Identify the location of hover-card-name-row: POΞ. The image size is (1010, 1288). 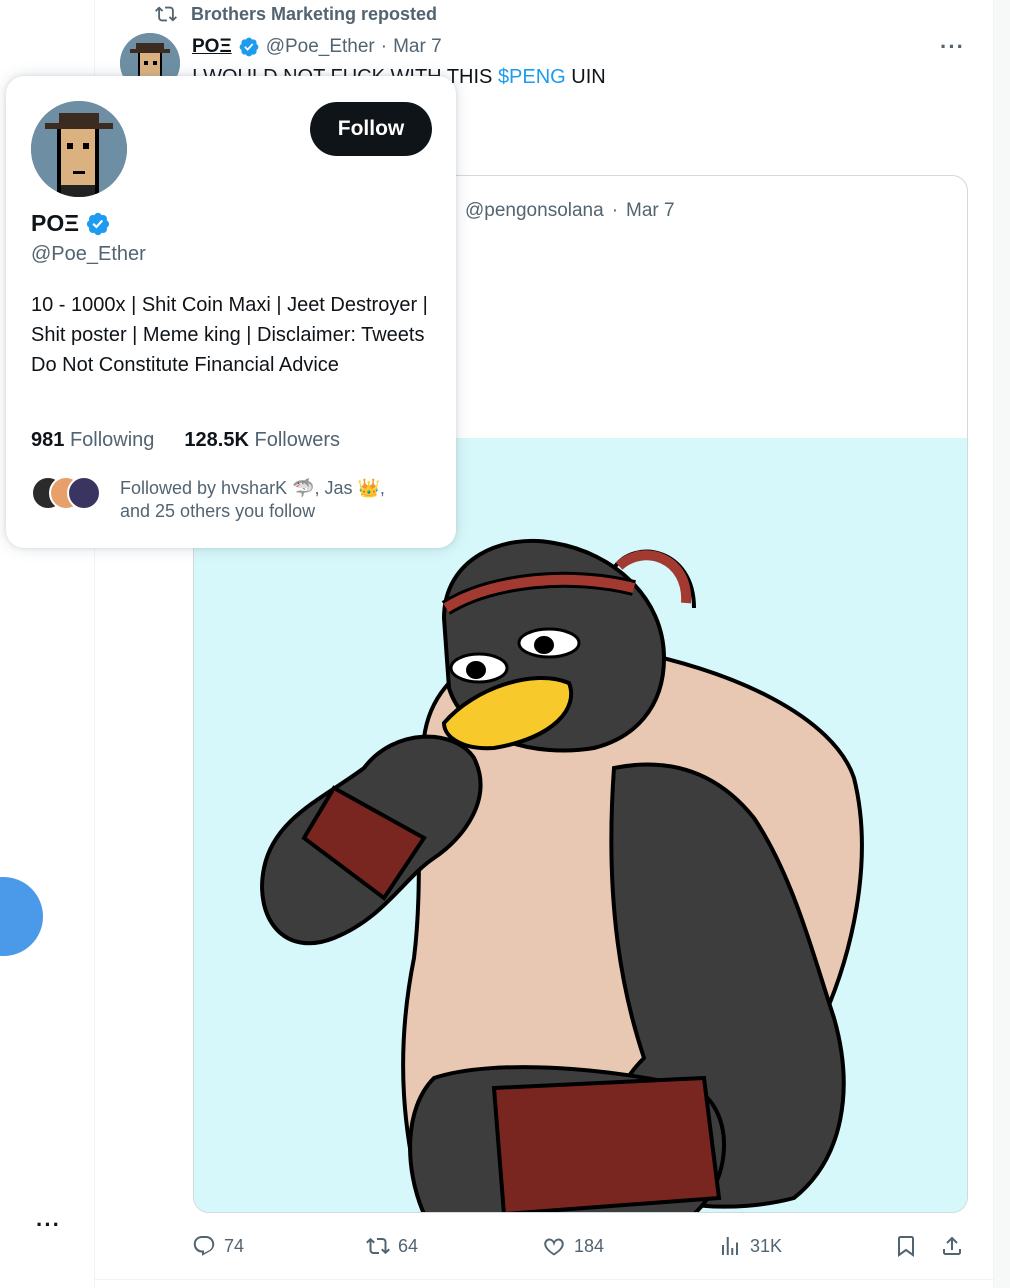
(71, 223).